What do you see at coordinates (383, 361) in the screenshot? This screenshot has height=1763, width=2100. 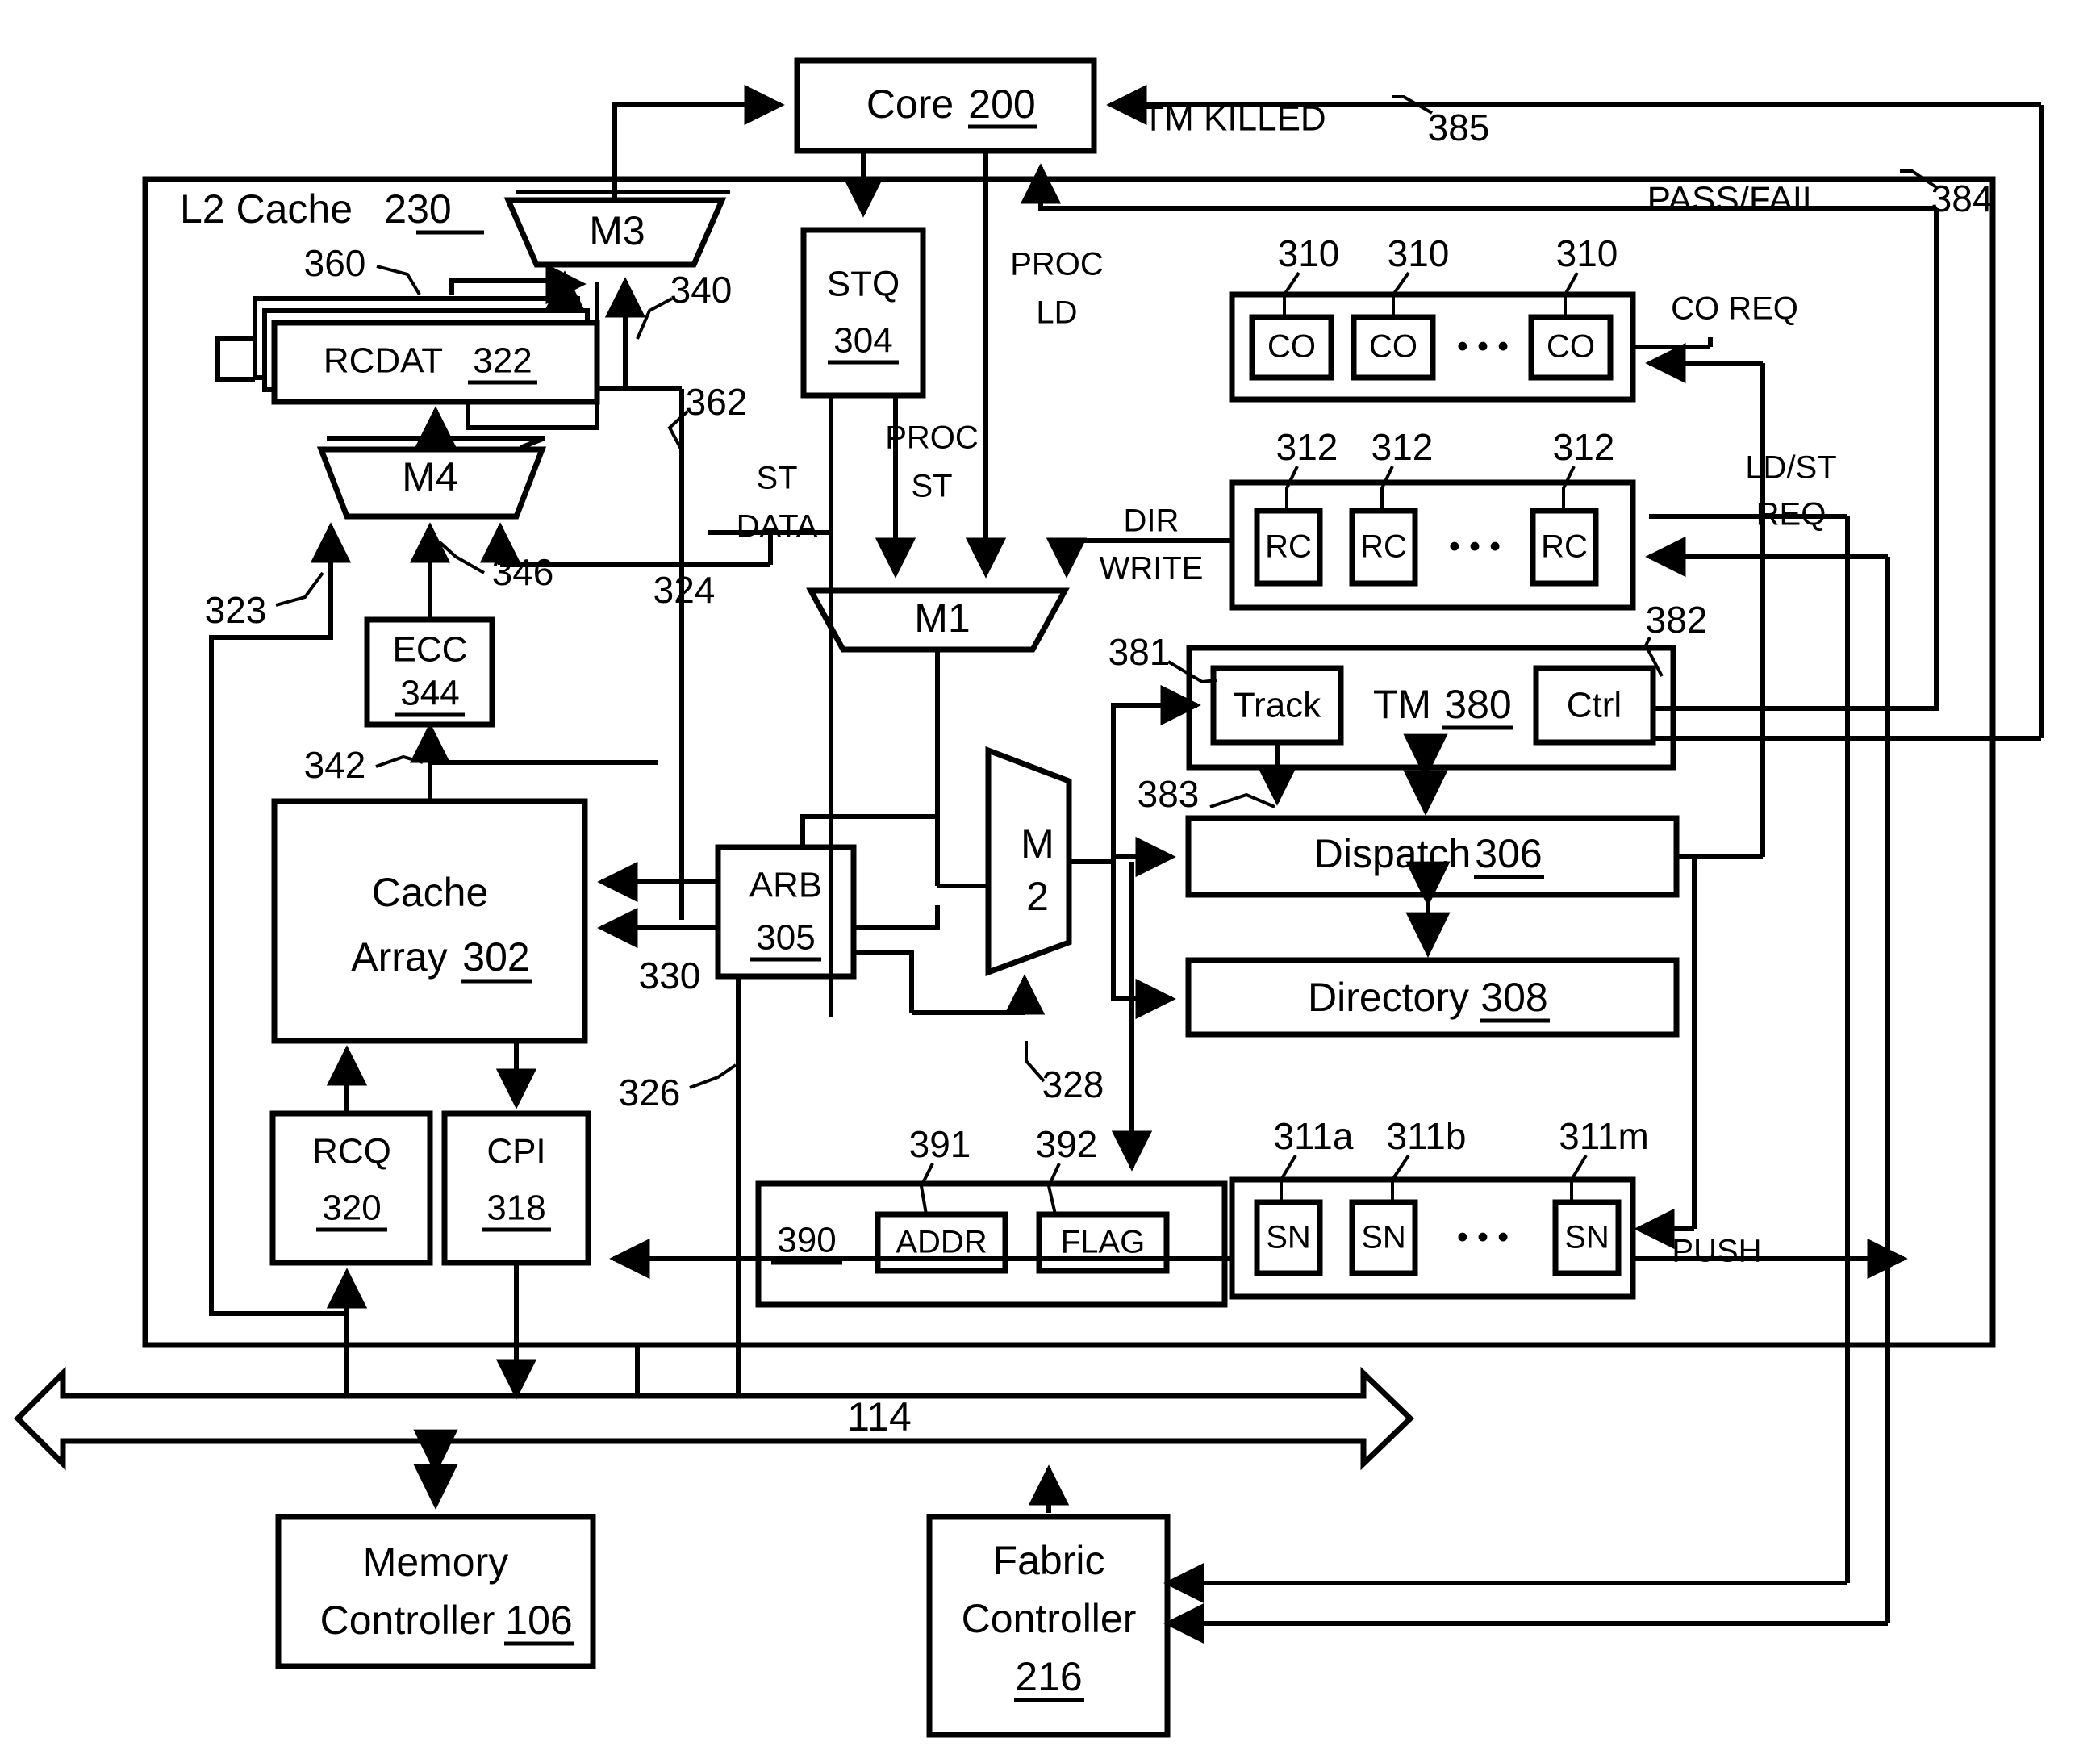 I see `rcdat-label: RCDAT` at bounding box center [383, 361].